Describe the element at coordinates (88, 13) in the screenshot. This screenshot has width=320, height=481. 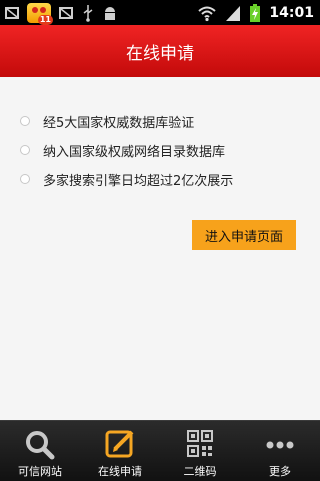
I see `usb-icon` at that location.